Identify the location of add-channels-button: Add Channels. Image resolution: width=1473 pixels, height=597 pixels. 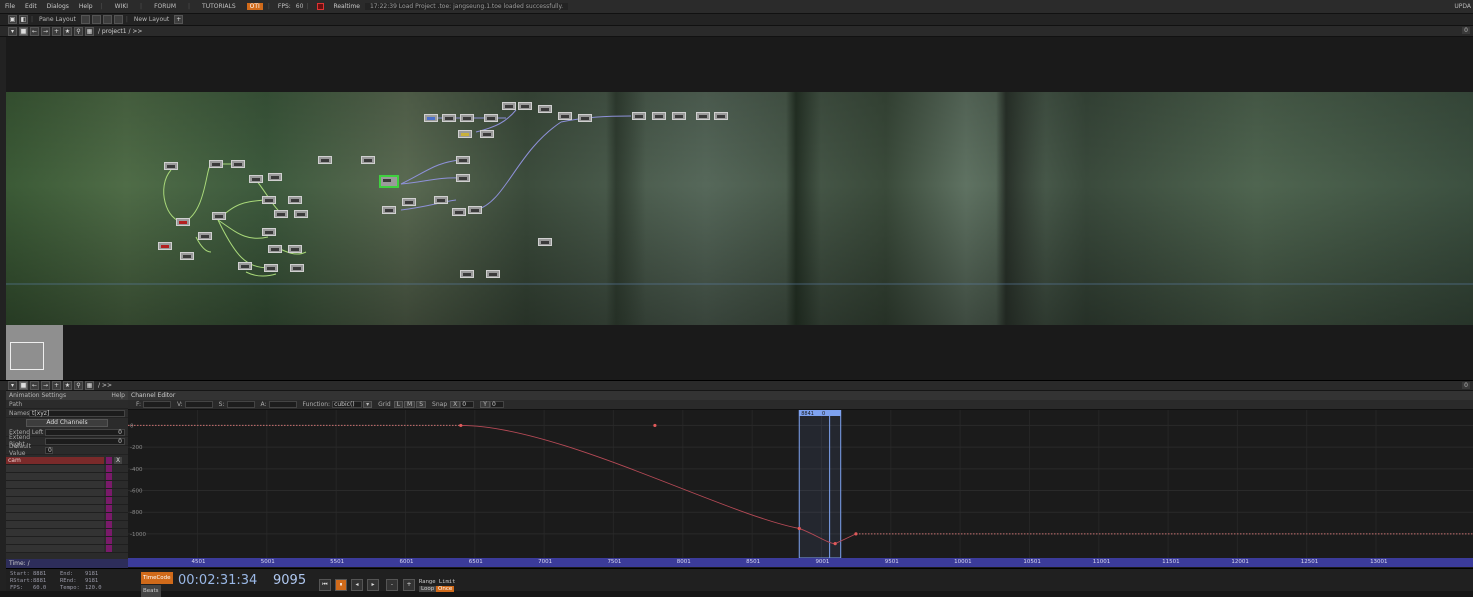
(67, 423).